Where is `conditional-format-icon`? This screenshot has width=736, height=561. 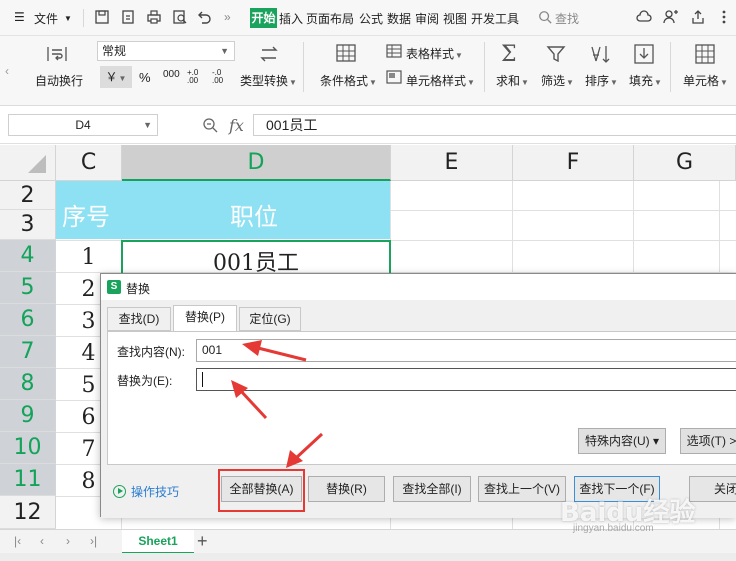 conditional-format-icon is located at coordinates (346, 53).